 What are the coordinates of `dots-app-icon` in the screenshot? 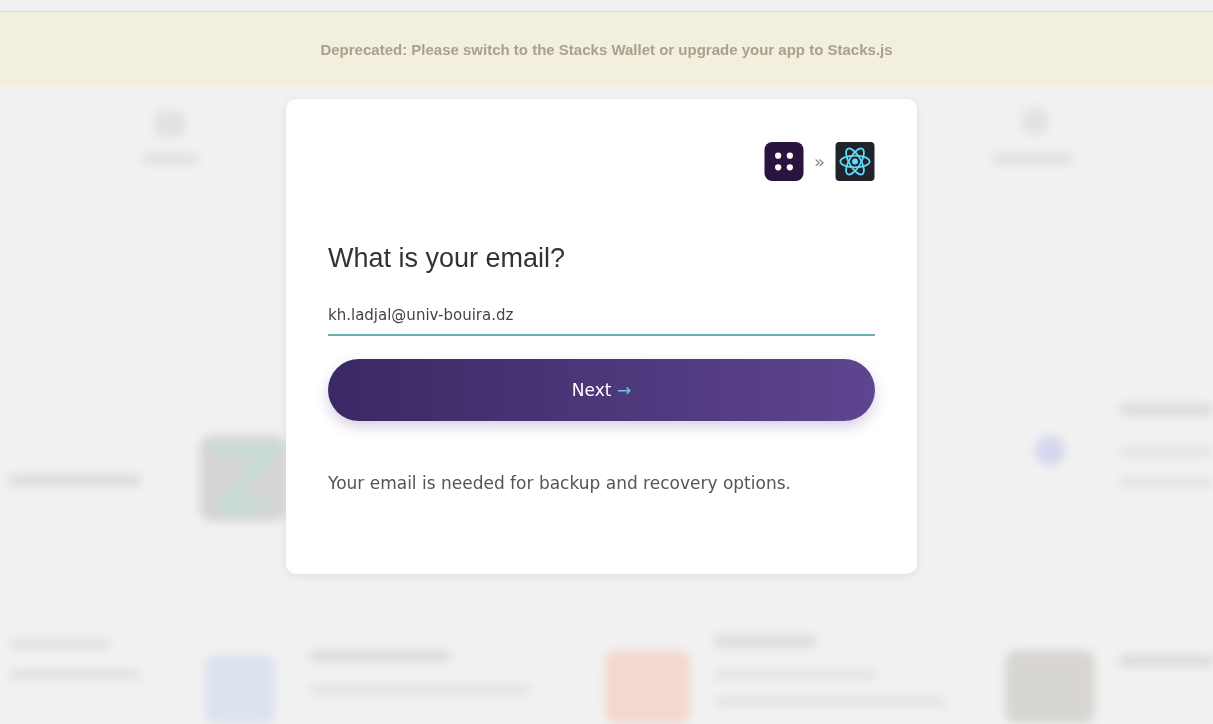 It's located at (784, 161).